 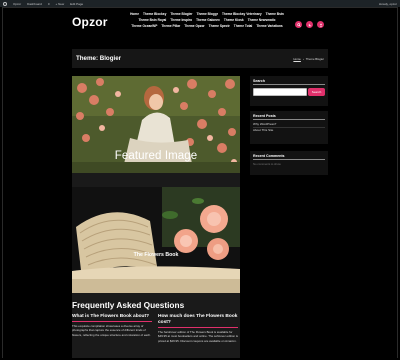 I want to click on user-icon, so click(x=320, y=24).